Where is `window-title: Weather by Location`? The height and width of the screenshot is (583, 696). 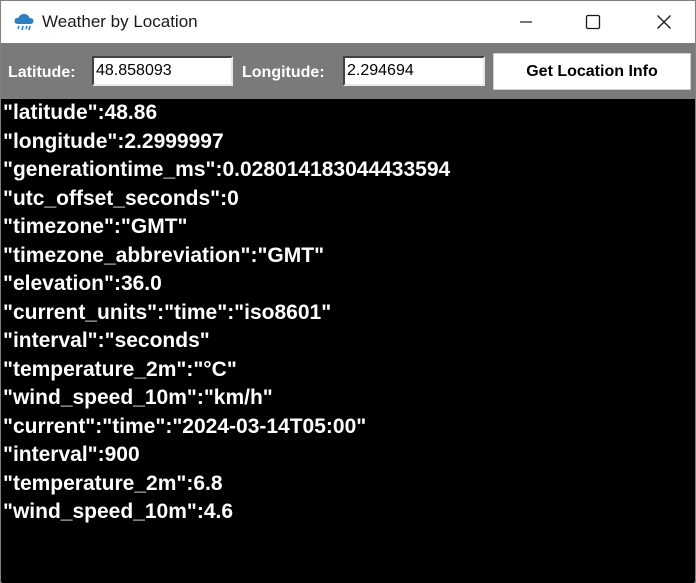 window-title: Weather by Location is located at coordinates (120, 21).